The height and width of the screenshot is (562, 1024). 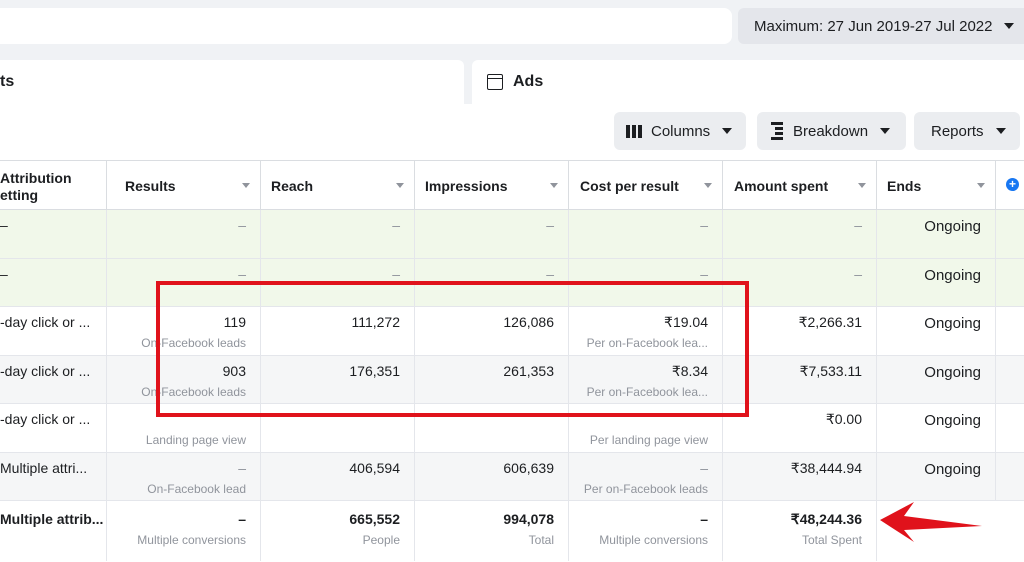 I want to click on date-range-picker: Maximum: 27 Jun 2019-27 Jul 2022, so click(x=881, y=26).